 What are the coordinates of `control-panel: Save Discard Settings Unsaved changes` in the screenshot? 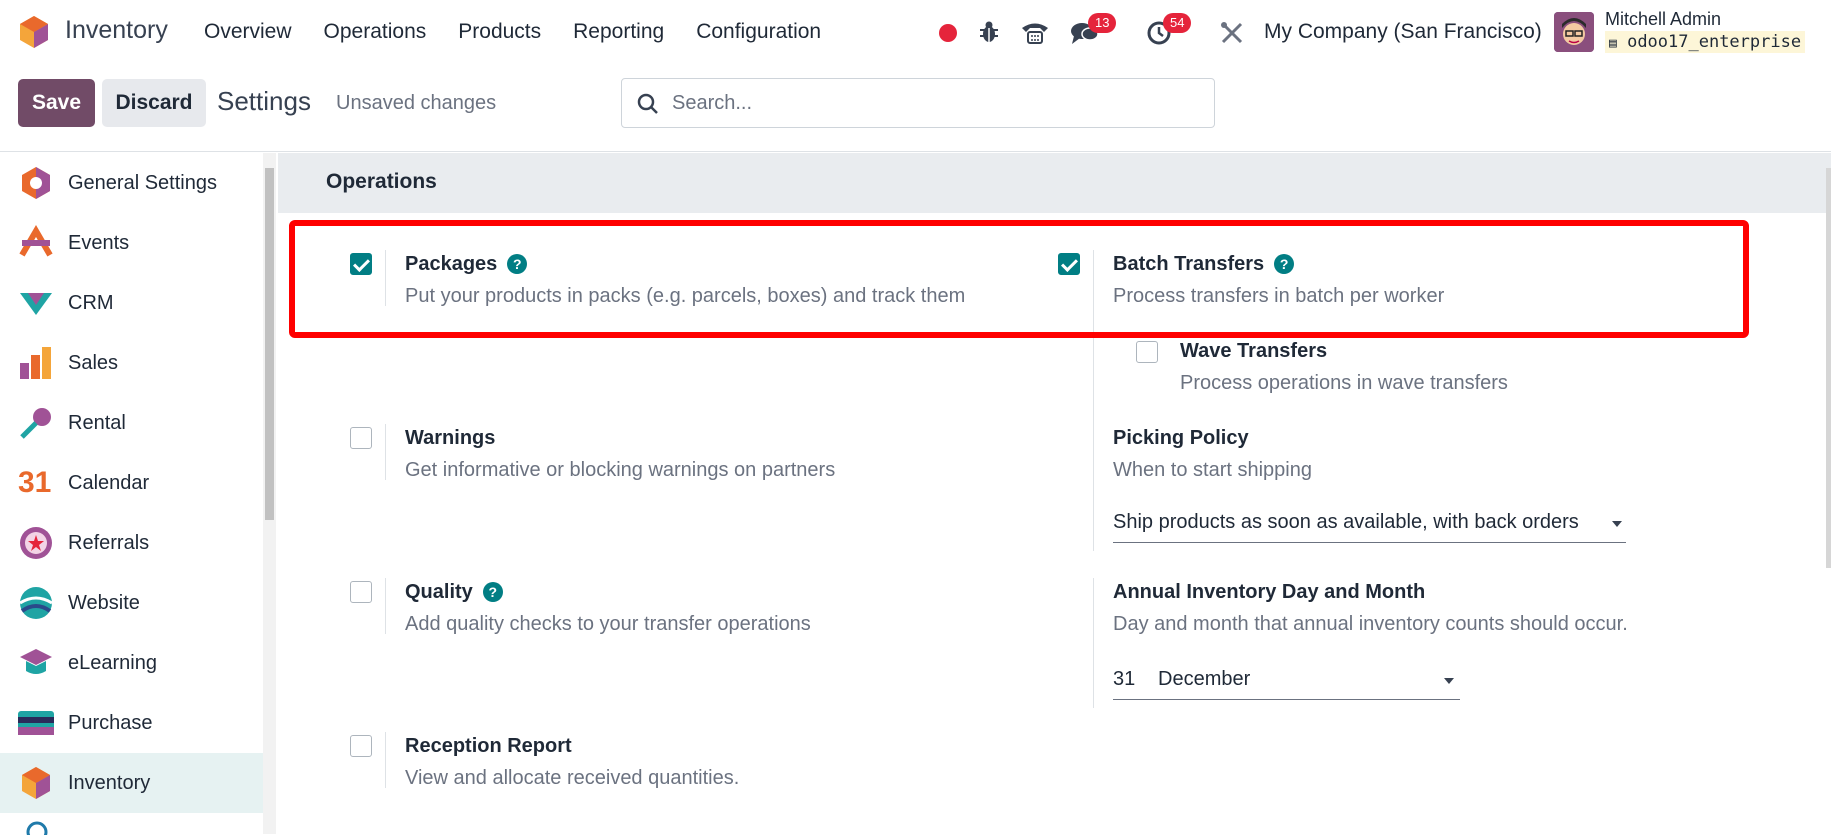 It's located at (915, 109).